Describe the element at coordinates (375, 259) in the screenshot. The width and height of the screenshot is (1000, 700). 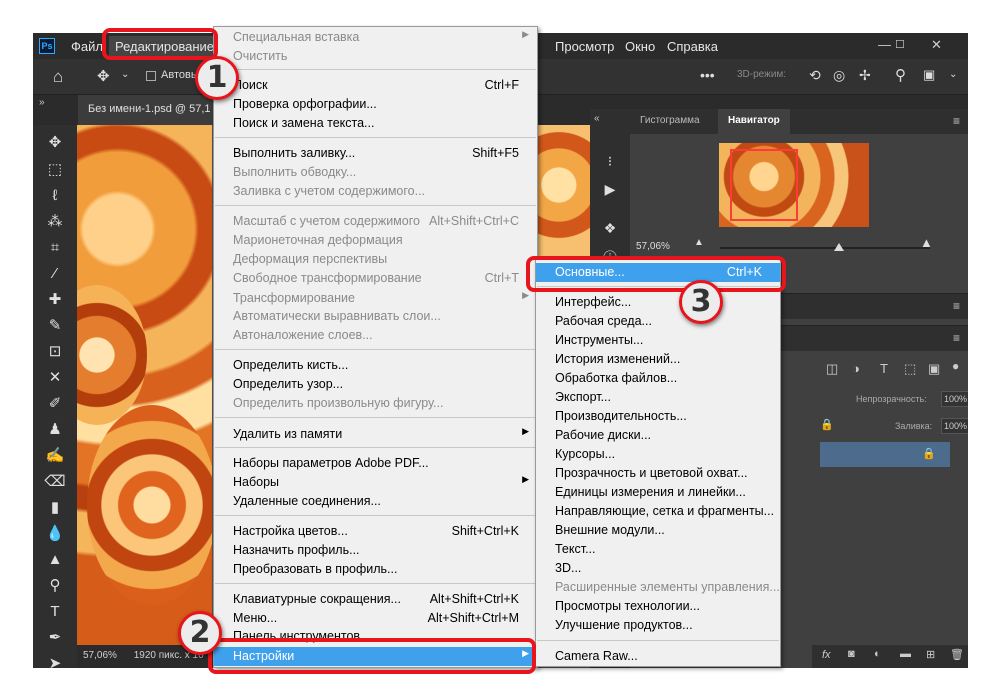
I see `menu-item-perspective-warp: Деформация перспективы` at that location.